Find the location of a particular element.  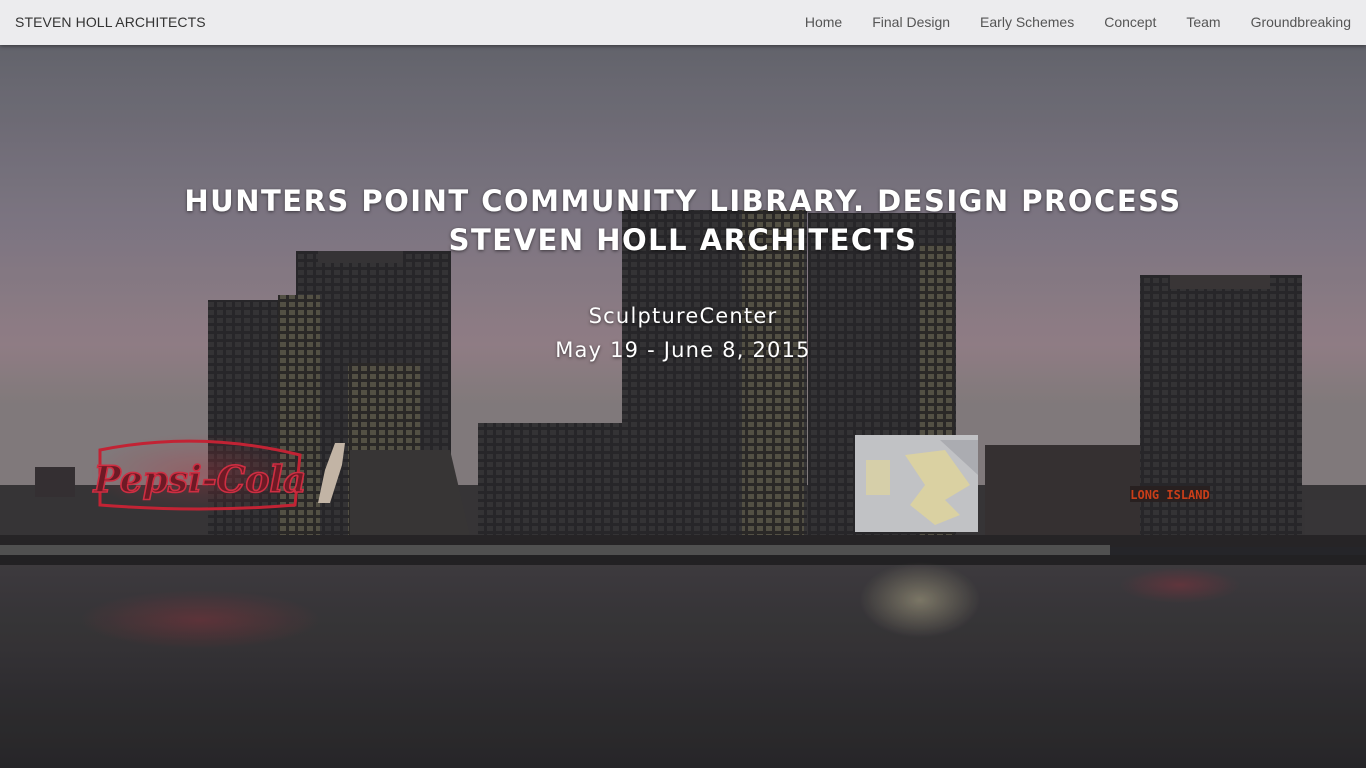

hero-title-line-2: STEVEN HOLL ARCHITECTS is located at coordinates (683, 240).